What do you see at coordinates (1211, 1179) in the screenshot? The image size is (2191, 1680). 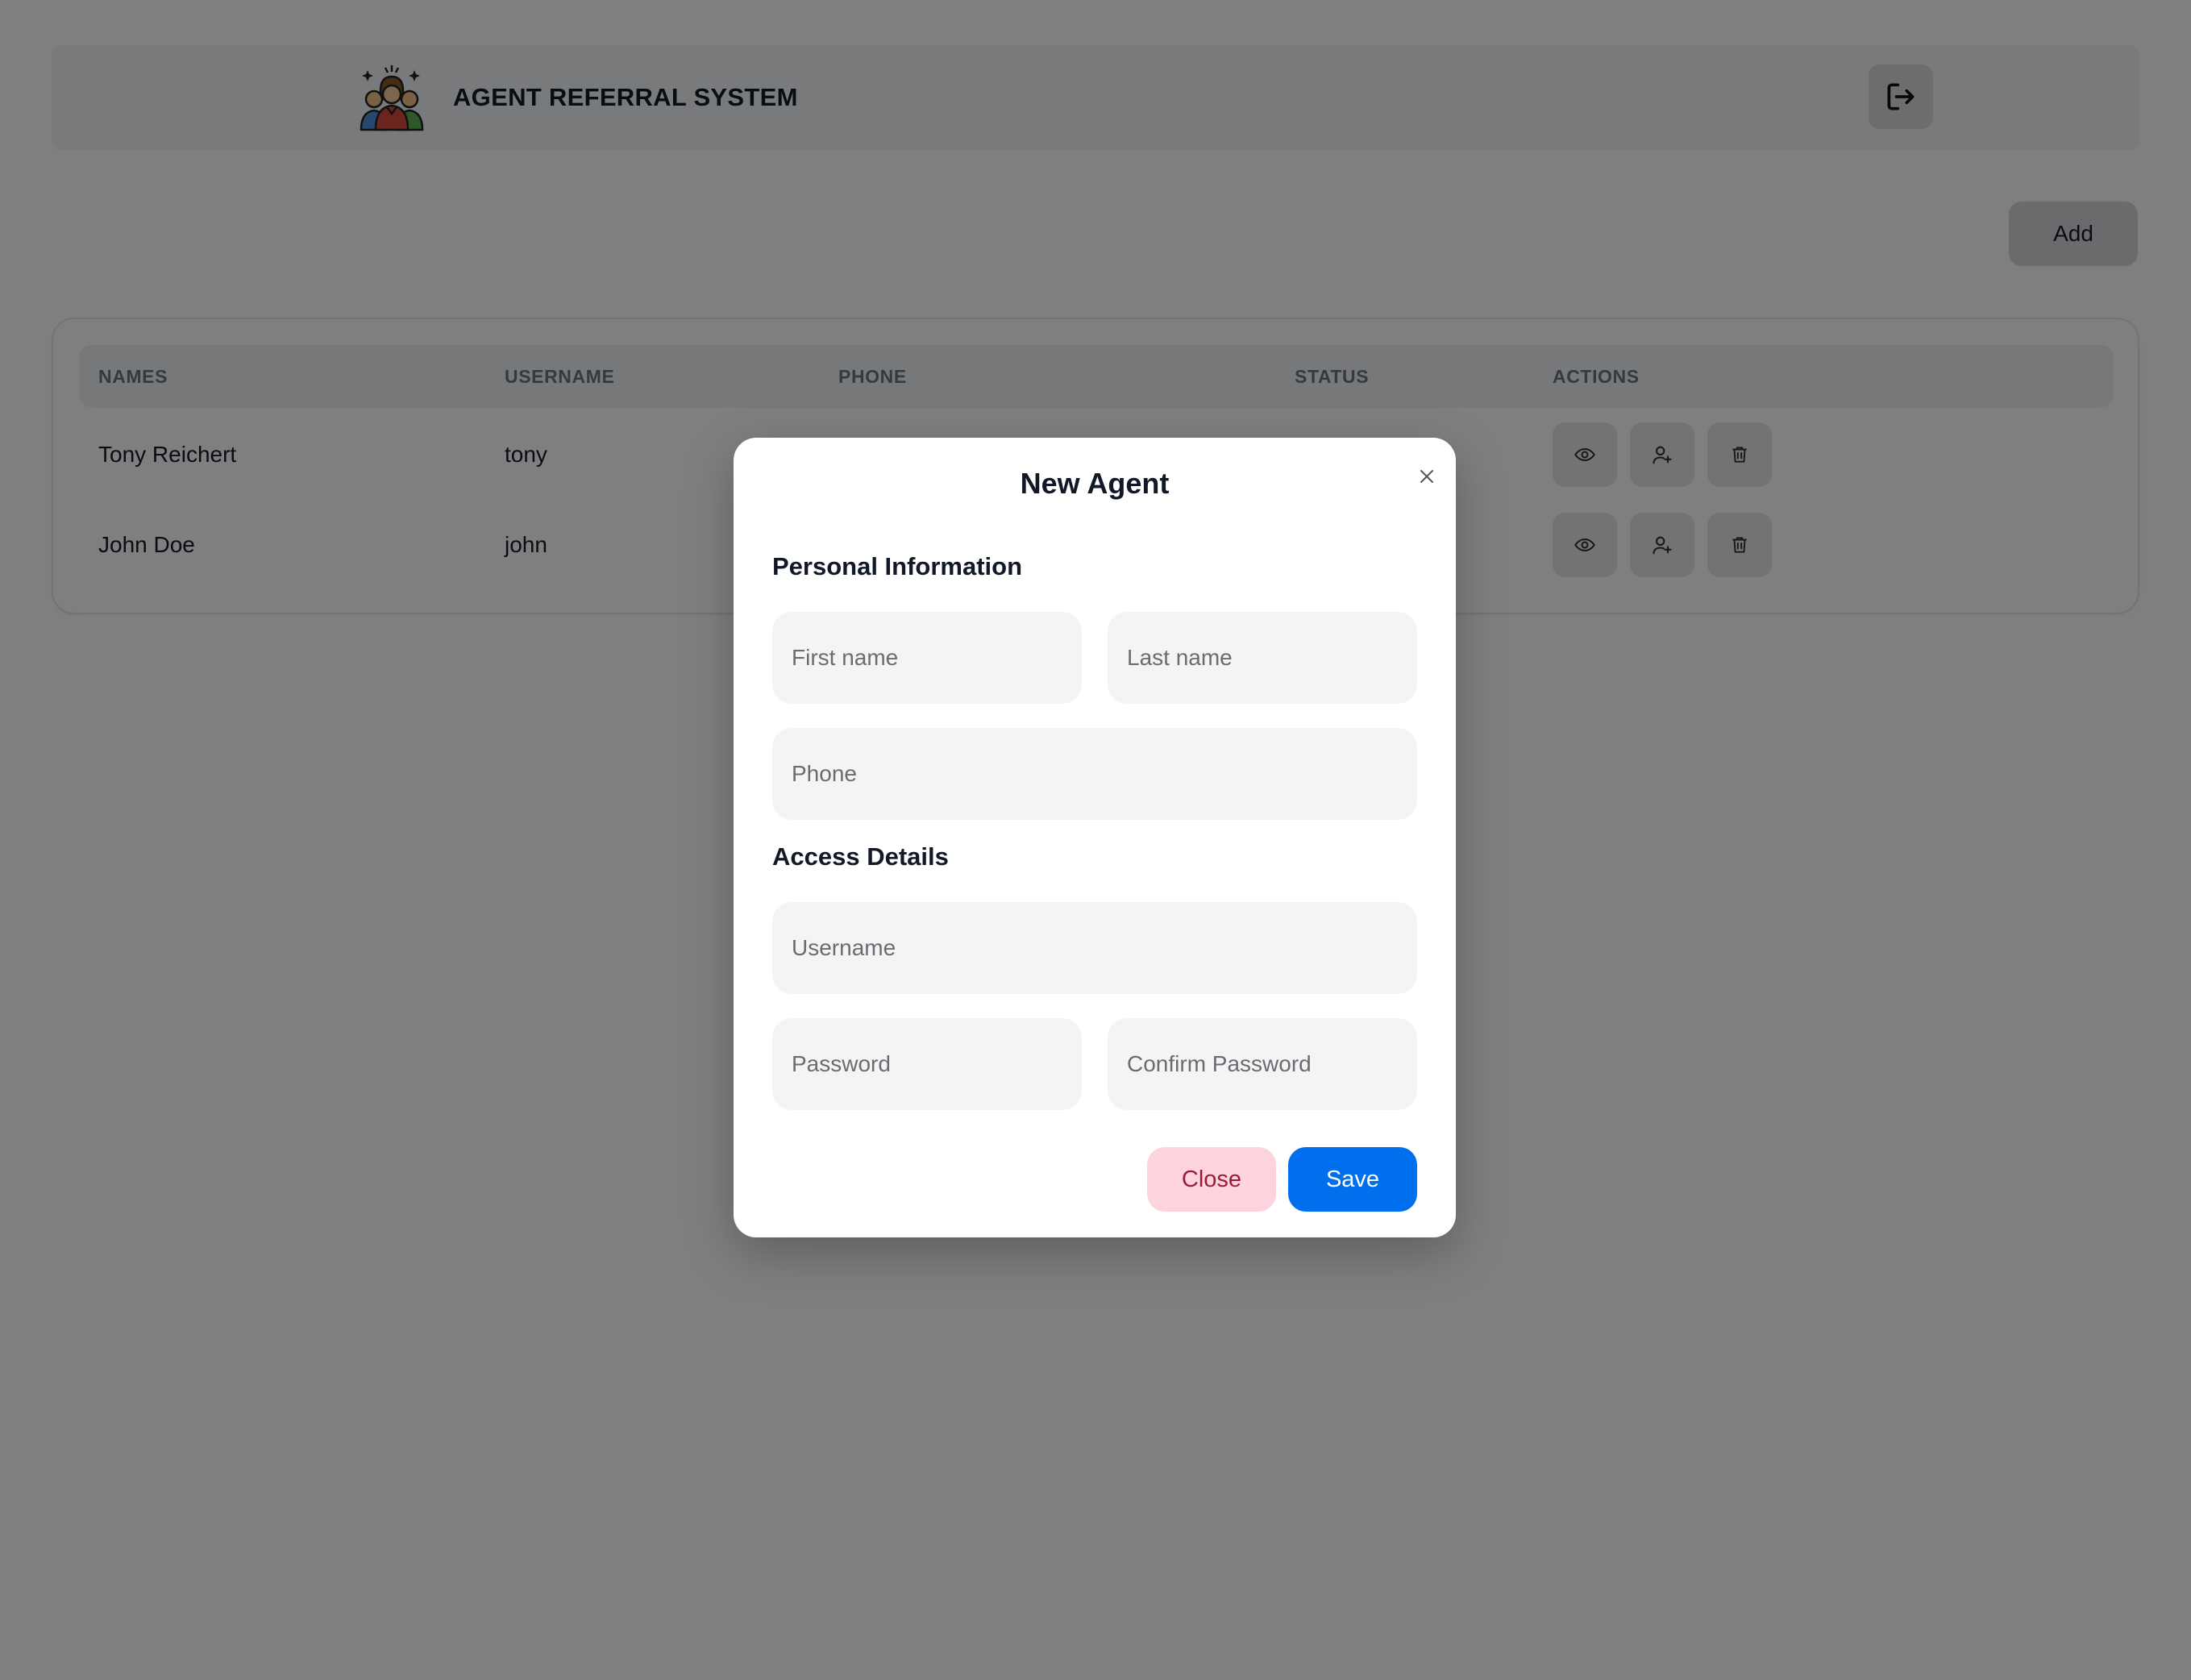 I see `close-button: Close` at bounding box center [1211, 1179].